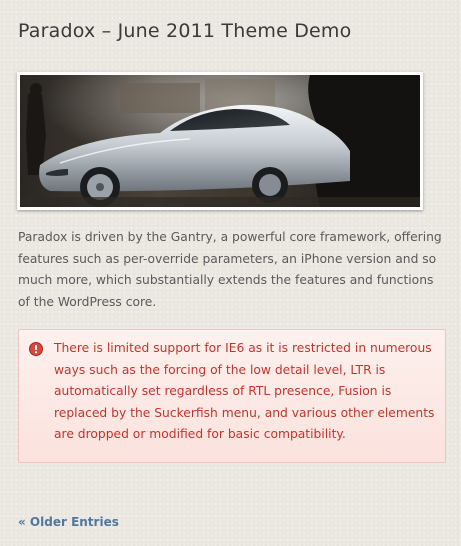  What do you see at coordinates (184, 31) in the screenshot?
I see `post-title: Paradox – June 2011 Theme Demo` at bounding box center [184, 31].